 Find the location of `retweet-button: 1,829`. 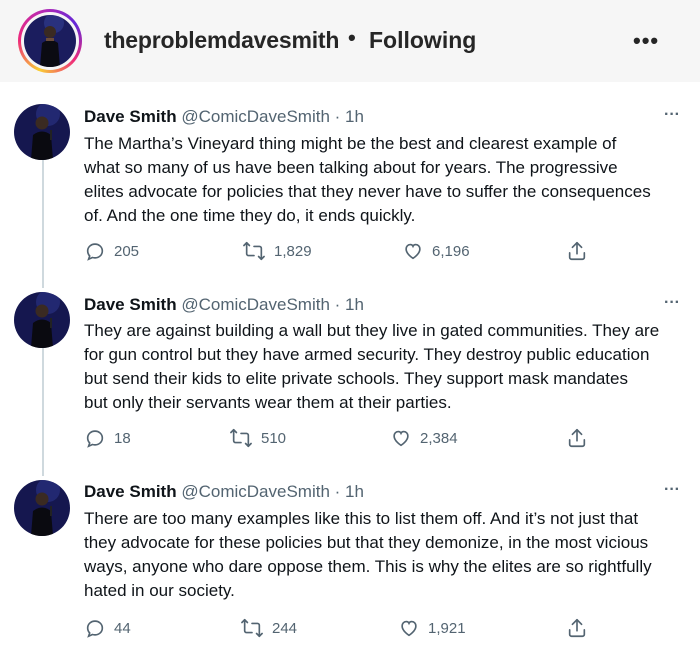

retweet-button: 1,829 is located at coordinates (277, 251).